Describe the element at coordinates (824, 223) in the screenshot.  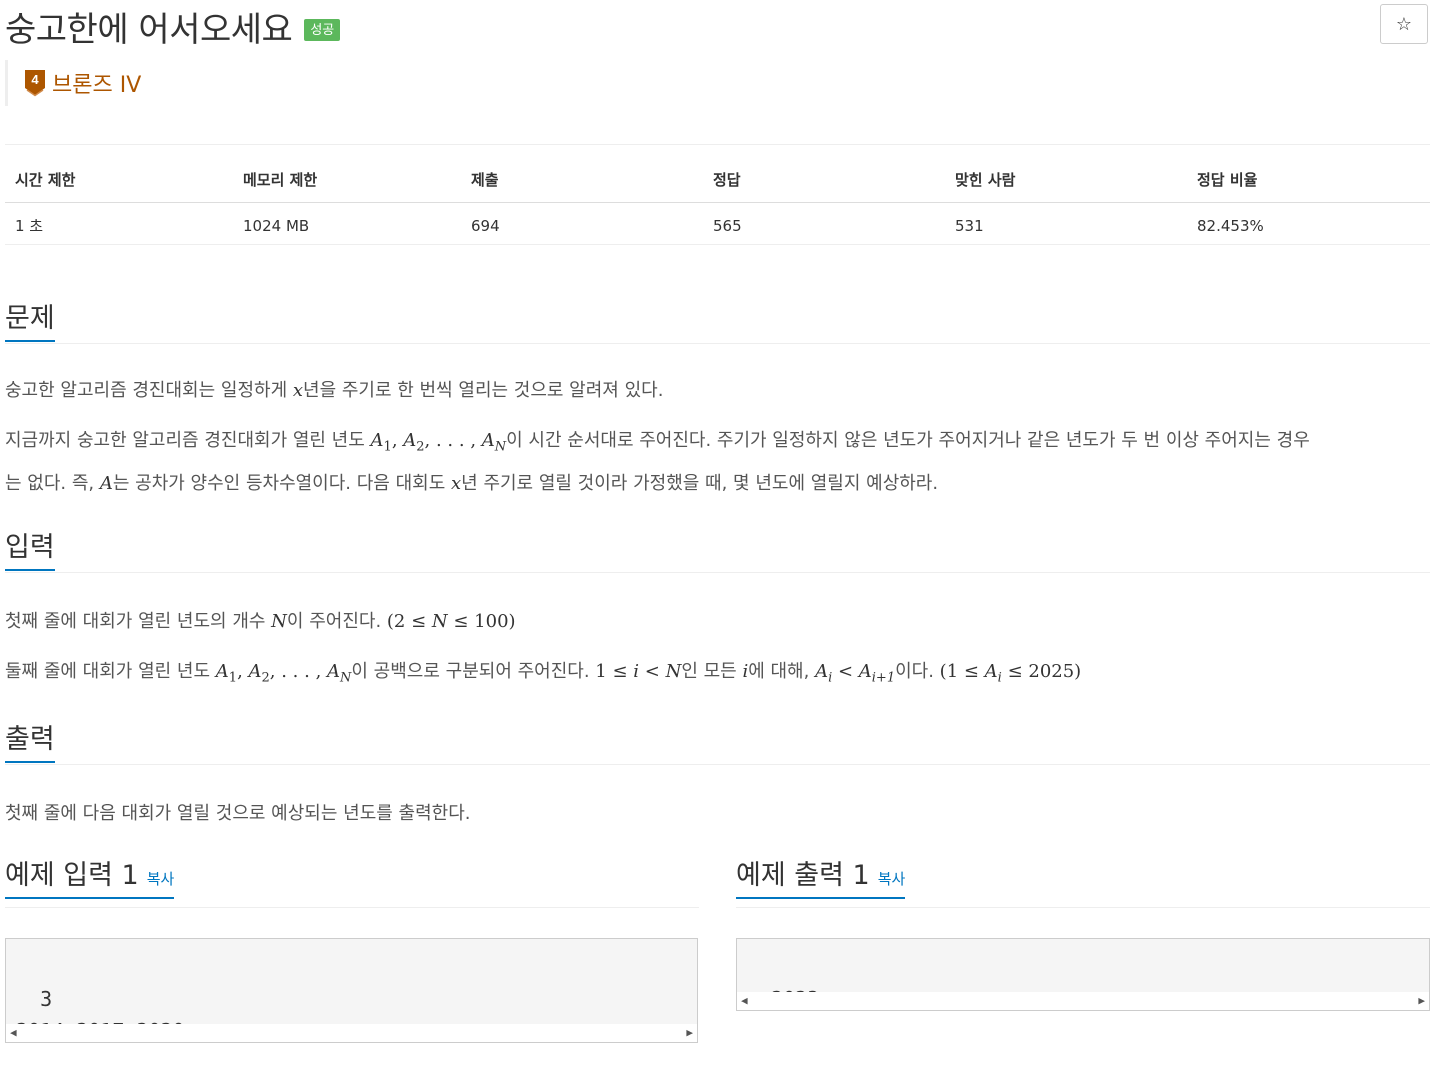
I see `accepted-value: 565` at that location.